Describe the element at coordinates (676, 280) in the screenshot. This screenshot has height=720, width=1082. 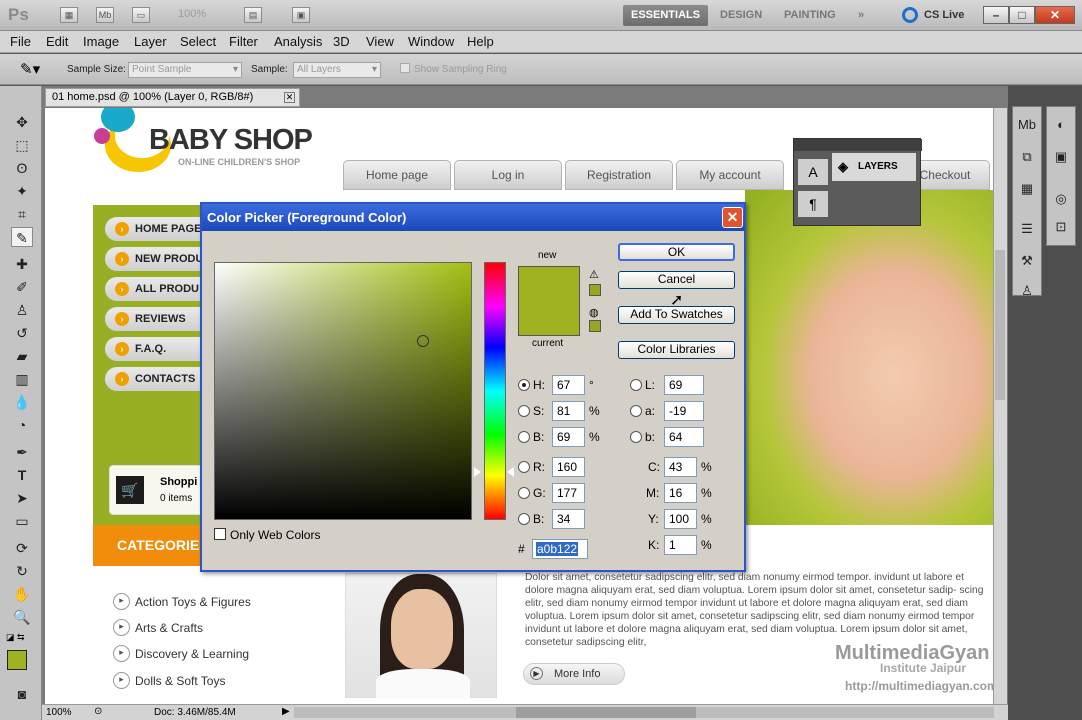
I see `cancel-button: Cancel` at that location.